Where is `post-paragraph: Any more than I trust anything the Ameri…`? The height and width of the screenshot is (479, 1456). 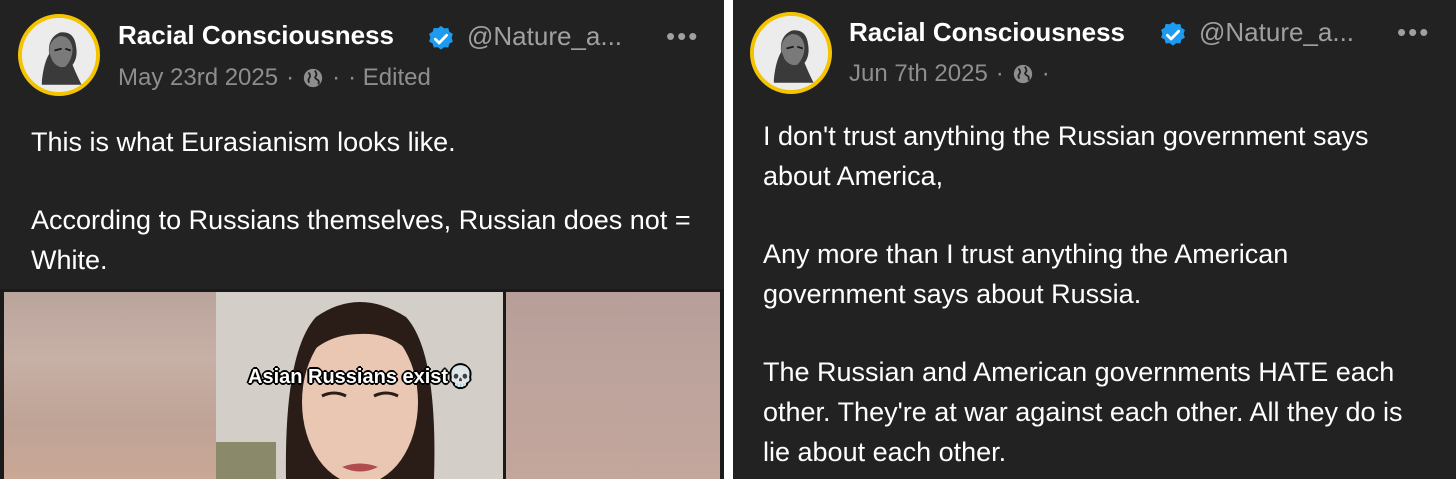
post-paragraph: Any more than I trust anything the Ameri… is located at coordinates (1026, 274).